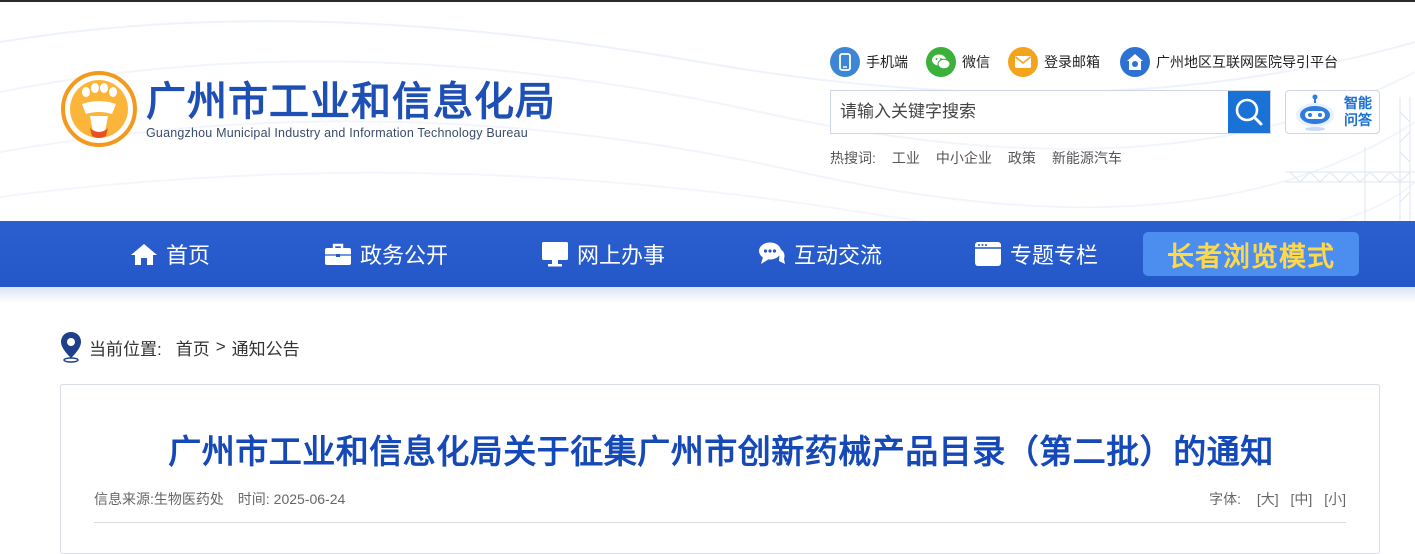 Image resolution: width=1415 pixels, height=554 pixels. Describe the element at coordinates (99, 109) in the screenshot. I see `bureau-logo` at that location.